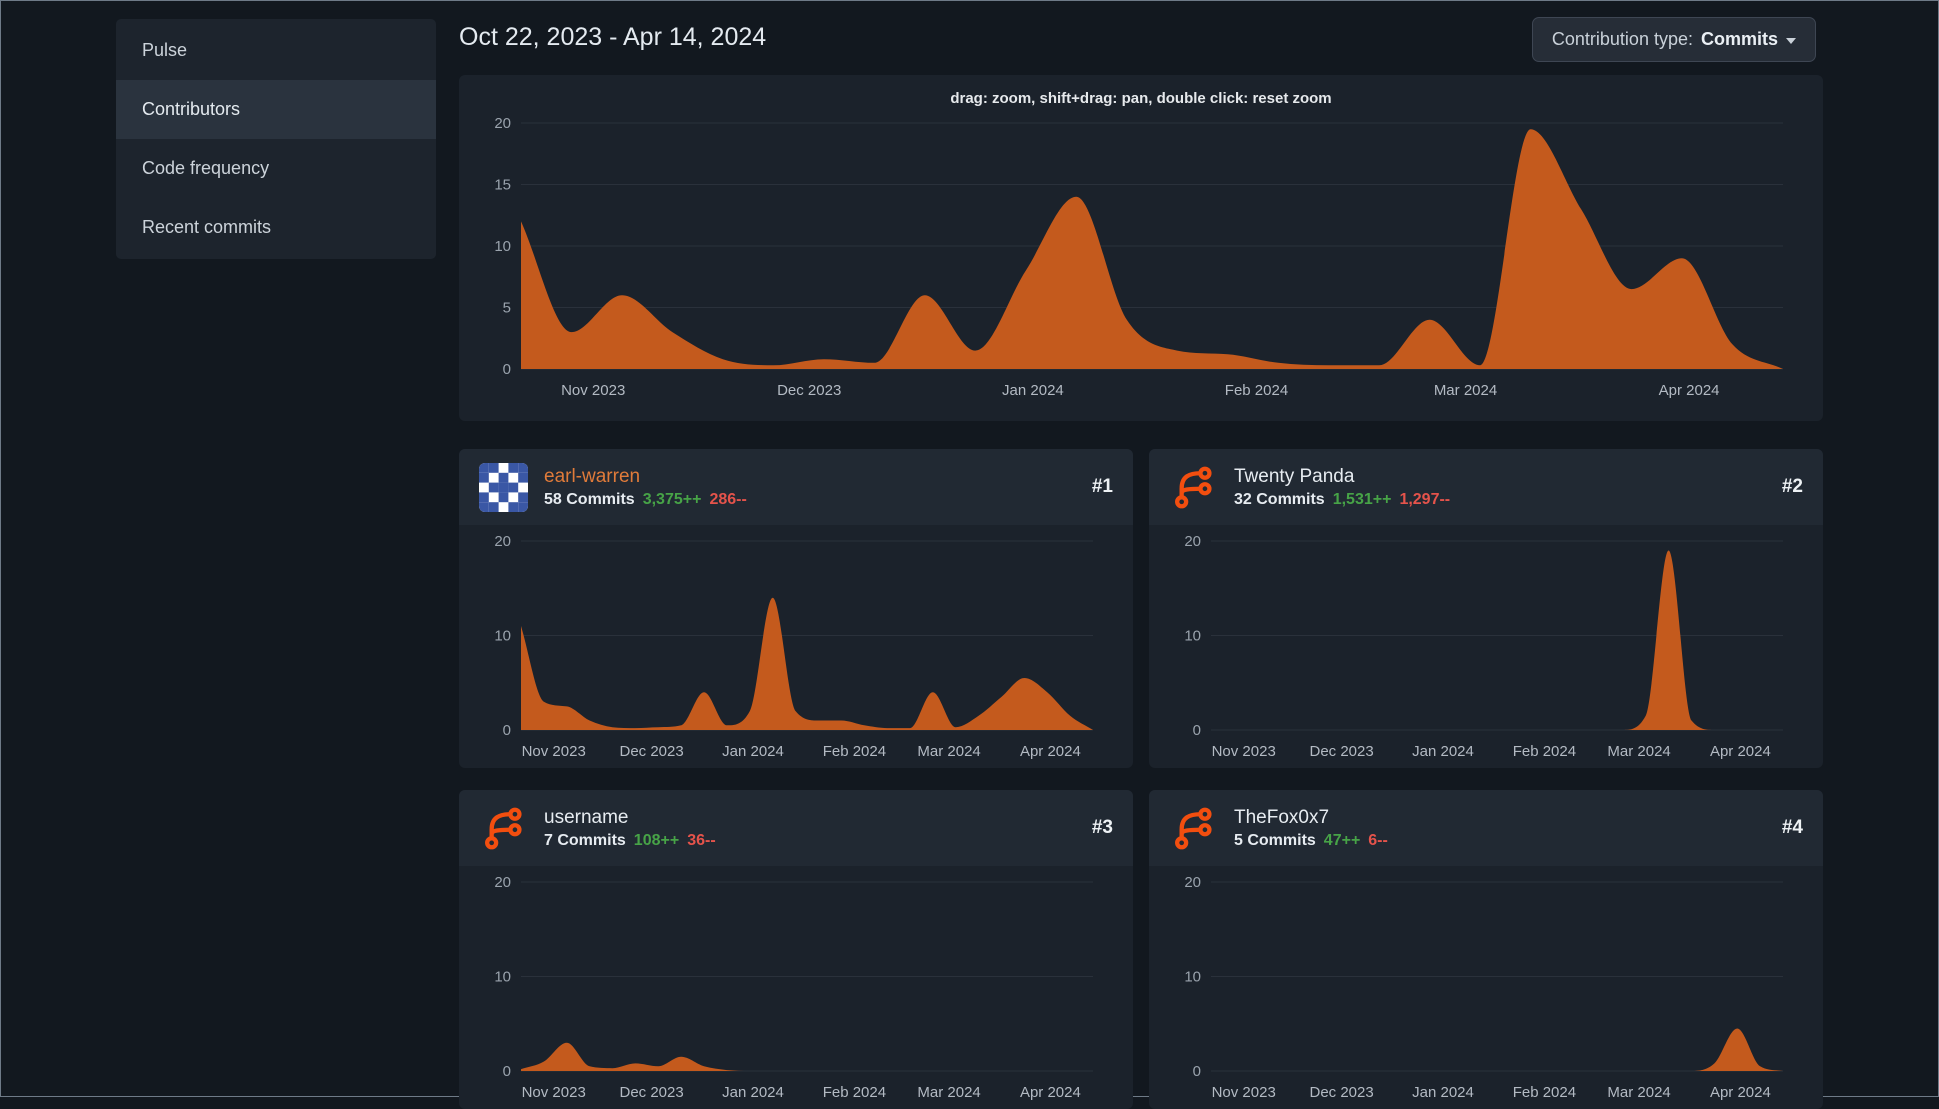 This screenshot has width=1939, height=1109. Describe the element at coordinates (1342, 840) in the screenshot. I see `additions-count: 47++` at that location.